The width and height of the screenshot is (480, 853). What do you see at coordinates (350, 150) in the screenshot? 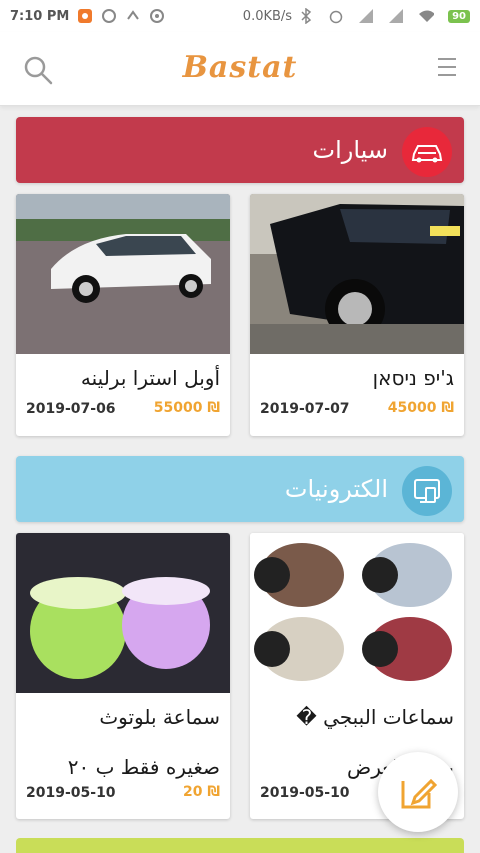
I see `category-label: سيارات` at bounding box center [350, 150].